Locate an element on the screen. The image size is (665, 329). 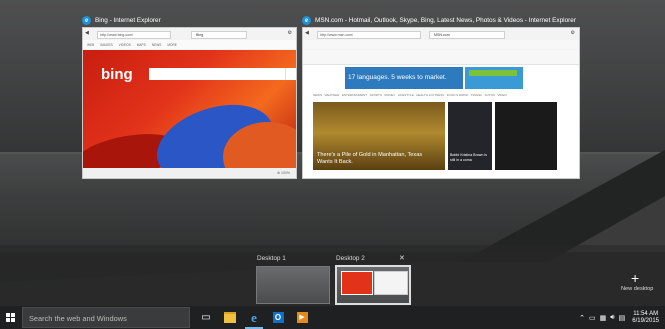
nav-item: WEB is located at coordinates (91, 44).